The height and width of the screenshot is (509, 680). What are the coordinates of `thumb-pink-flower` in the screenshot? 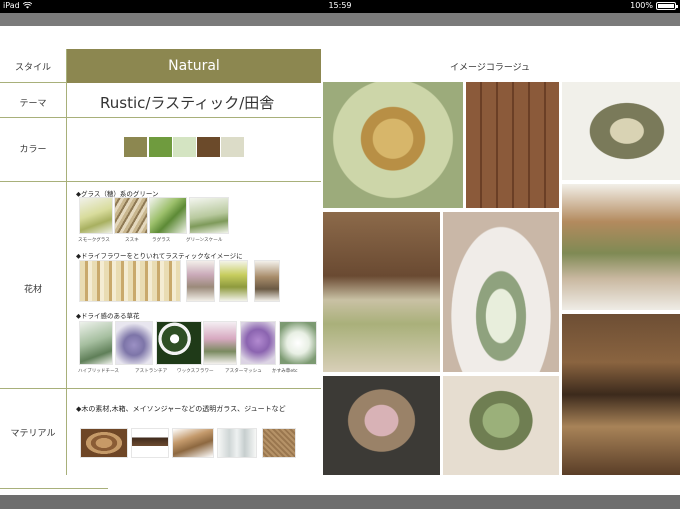 It's located at (220, 343).